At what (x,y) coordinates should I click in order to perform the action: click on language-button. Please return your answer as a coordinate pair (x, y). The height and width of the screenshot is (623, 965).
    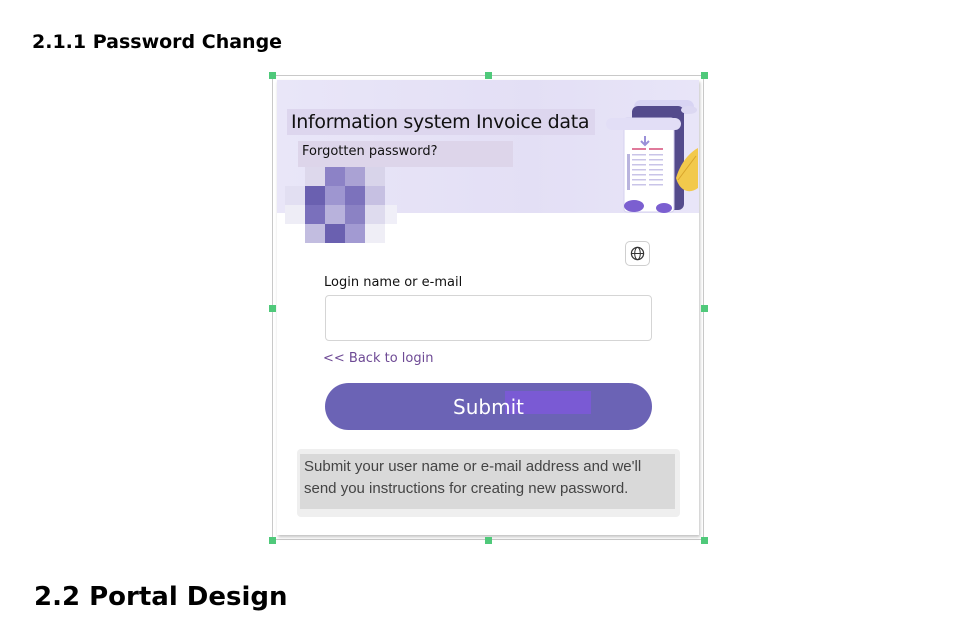
    Looking at the image, I should click on (637, 253).